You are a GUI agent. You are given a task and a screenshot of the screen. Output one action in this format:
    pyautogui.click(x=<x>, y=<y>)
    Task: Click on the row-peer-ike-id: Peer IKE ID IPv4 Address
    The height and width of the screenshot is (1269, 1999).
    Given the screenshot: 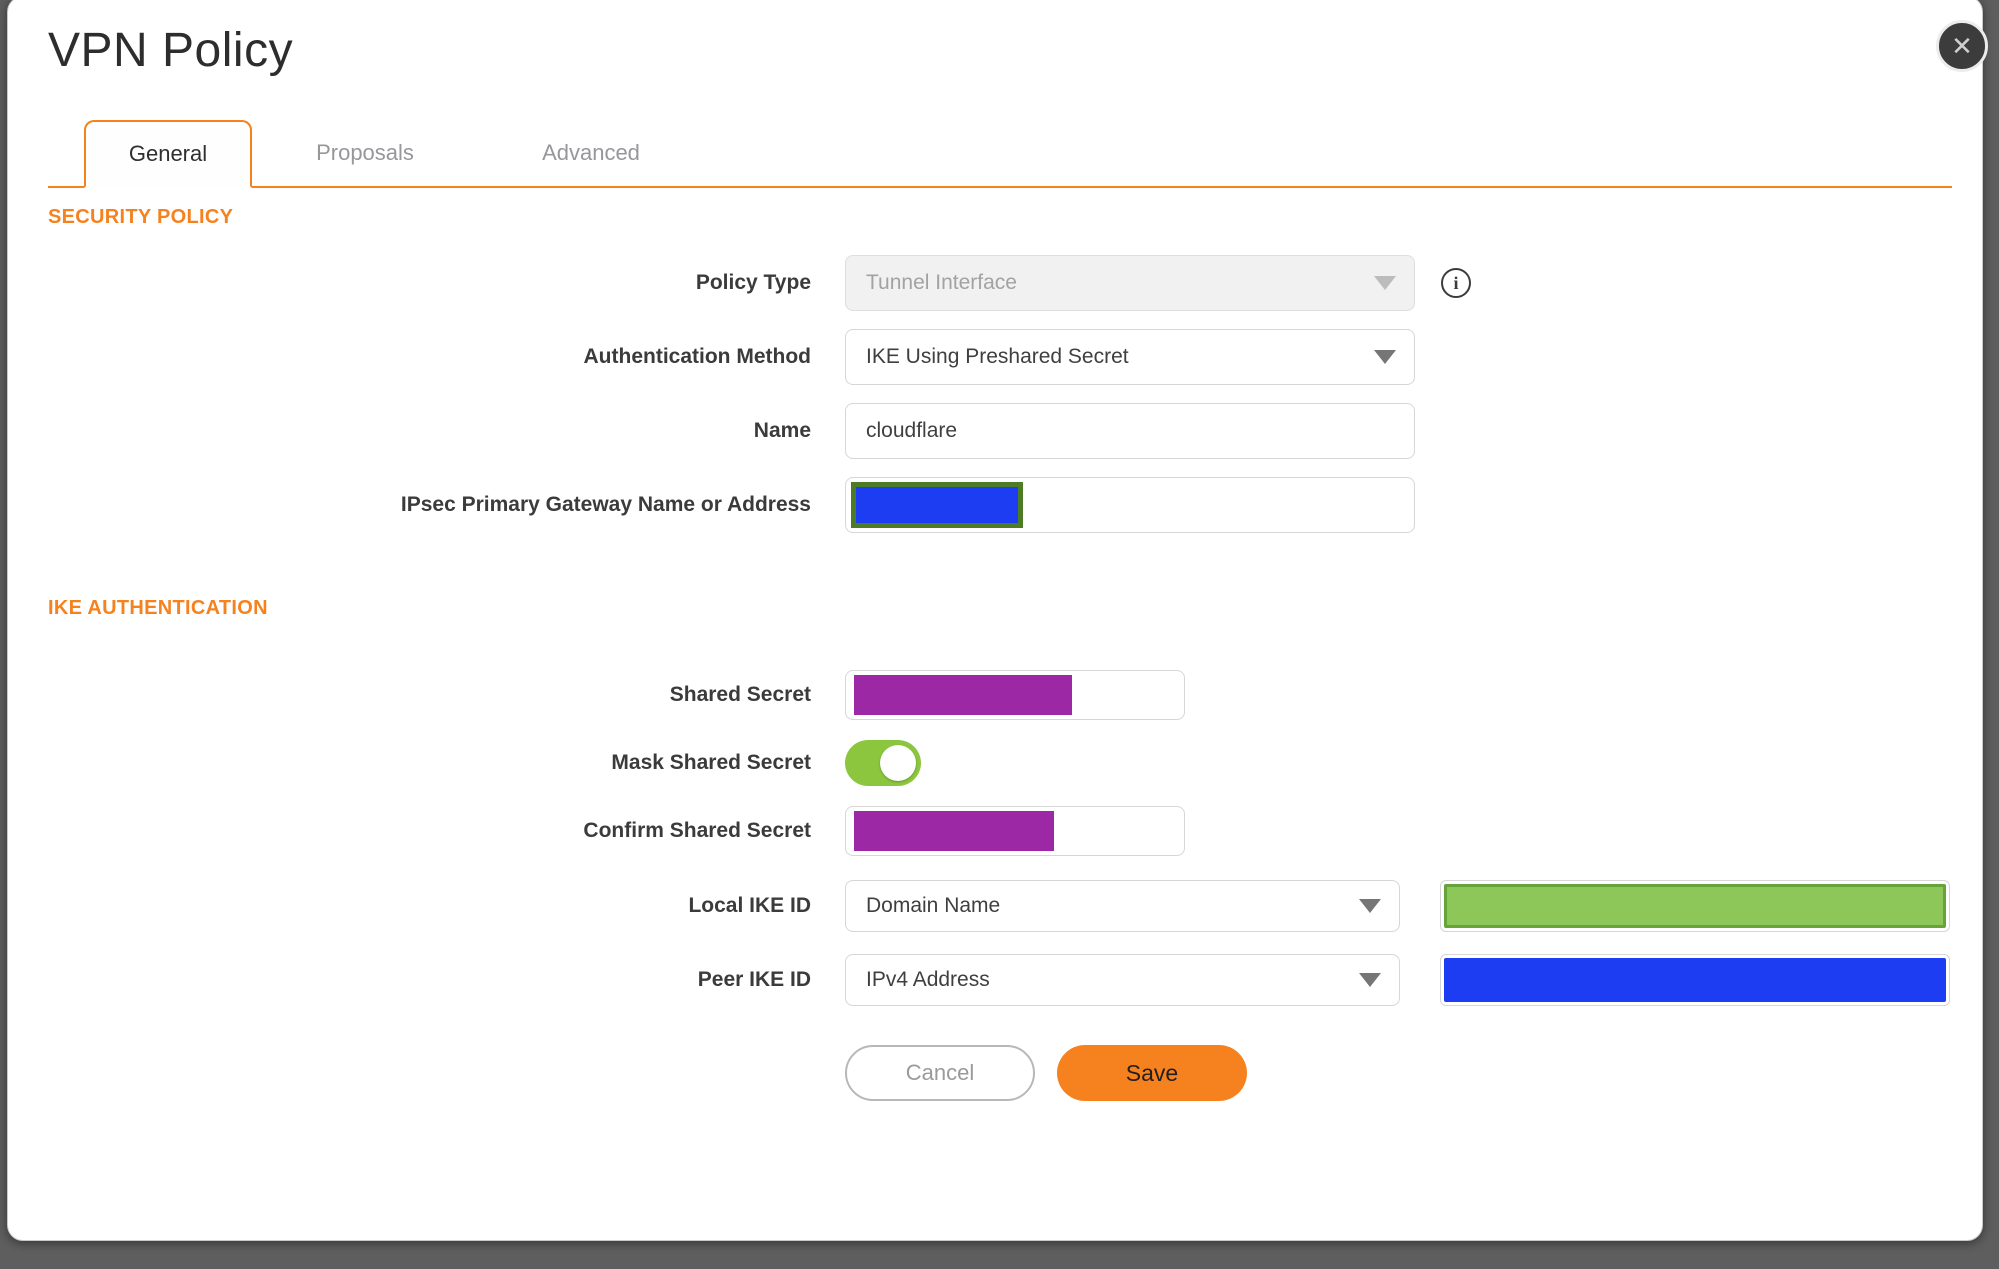 What is the action you would take?
    pyautogui.click(x=1000, y=980)
    